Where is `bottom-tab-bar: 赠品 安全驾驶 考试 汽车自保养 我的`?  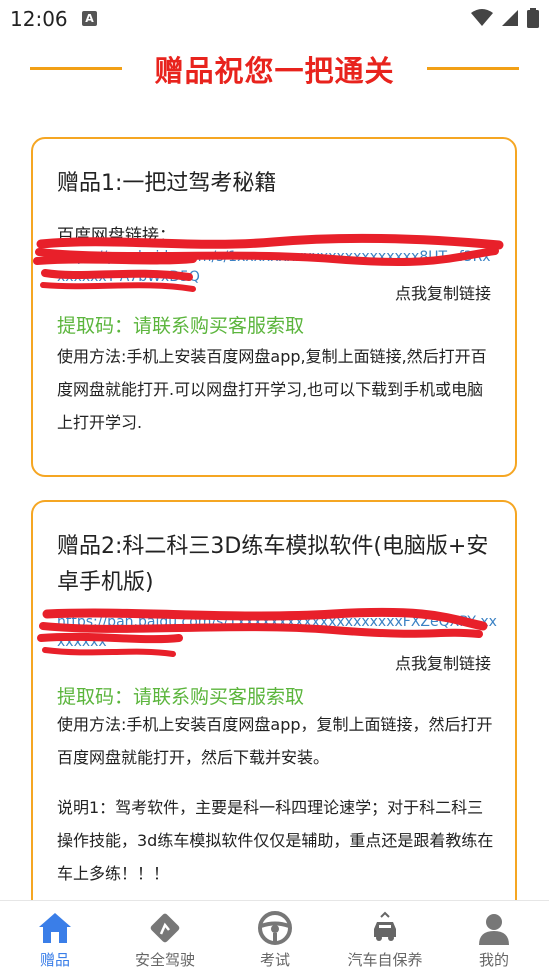 bottom-tab-bar: 赠品 安全驾驶 考试 汽车自保养 我的 is located at coordinates (274, 938).